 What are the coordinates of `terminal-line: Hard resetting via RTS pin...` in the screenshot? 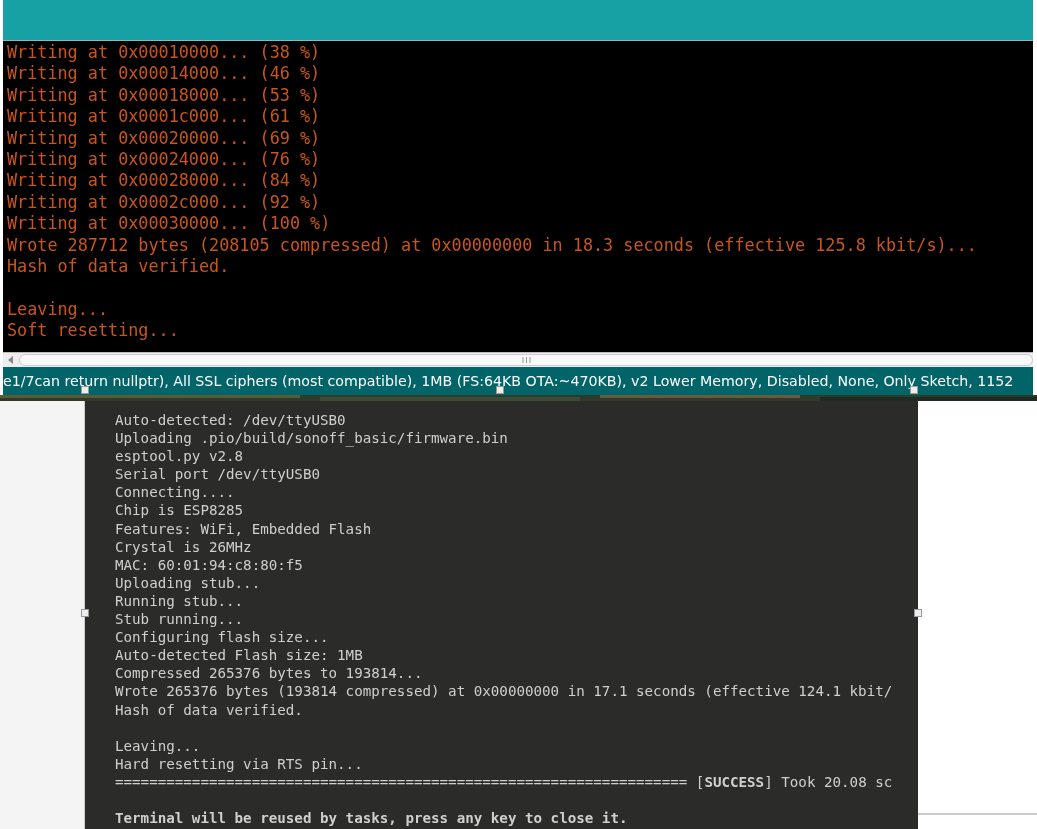 It's located at (239, 763).